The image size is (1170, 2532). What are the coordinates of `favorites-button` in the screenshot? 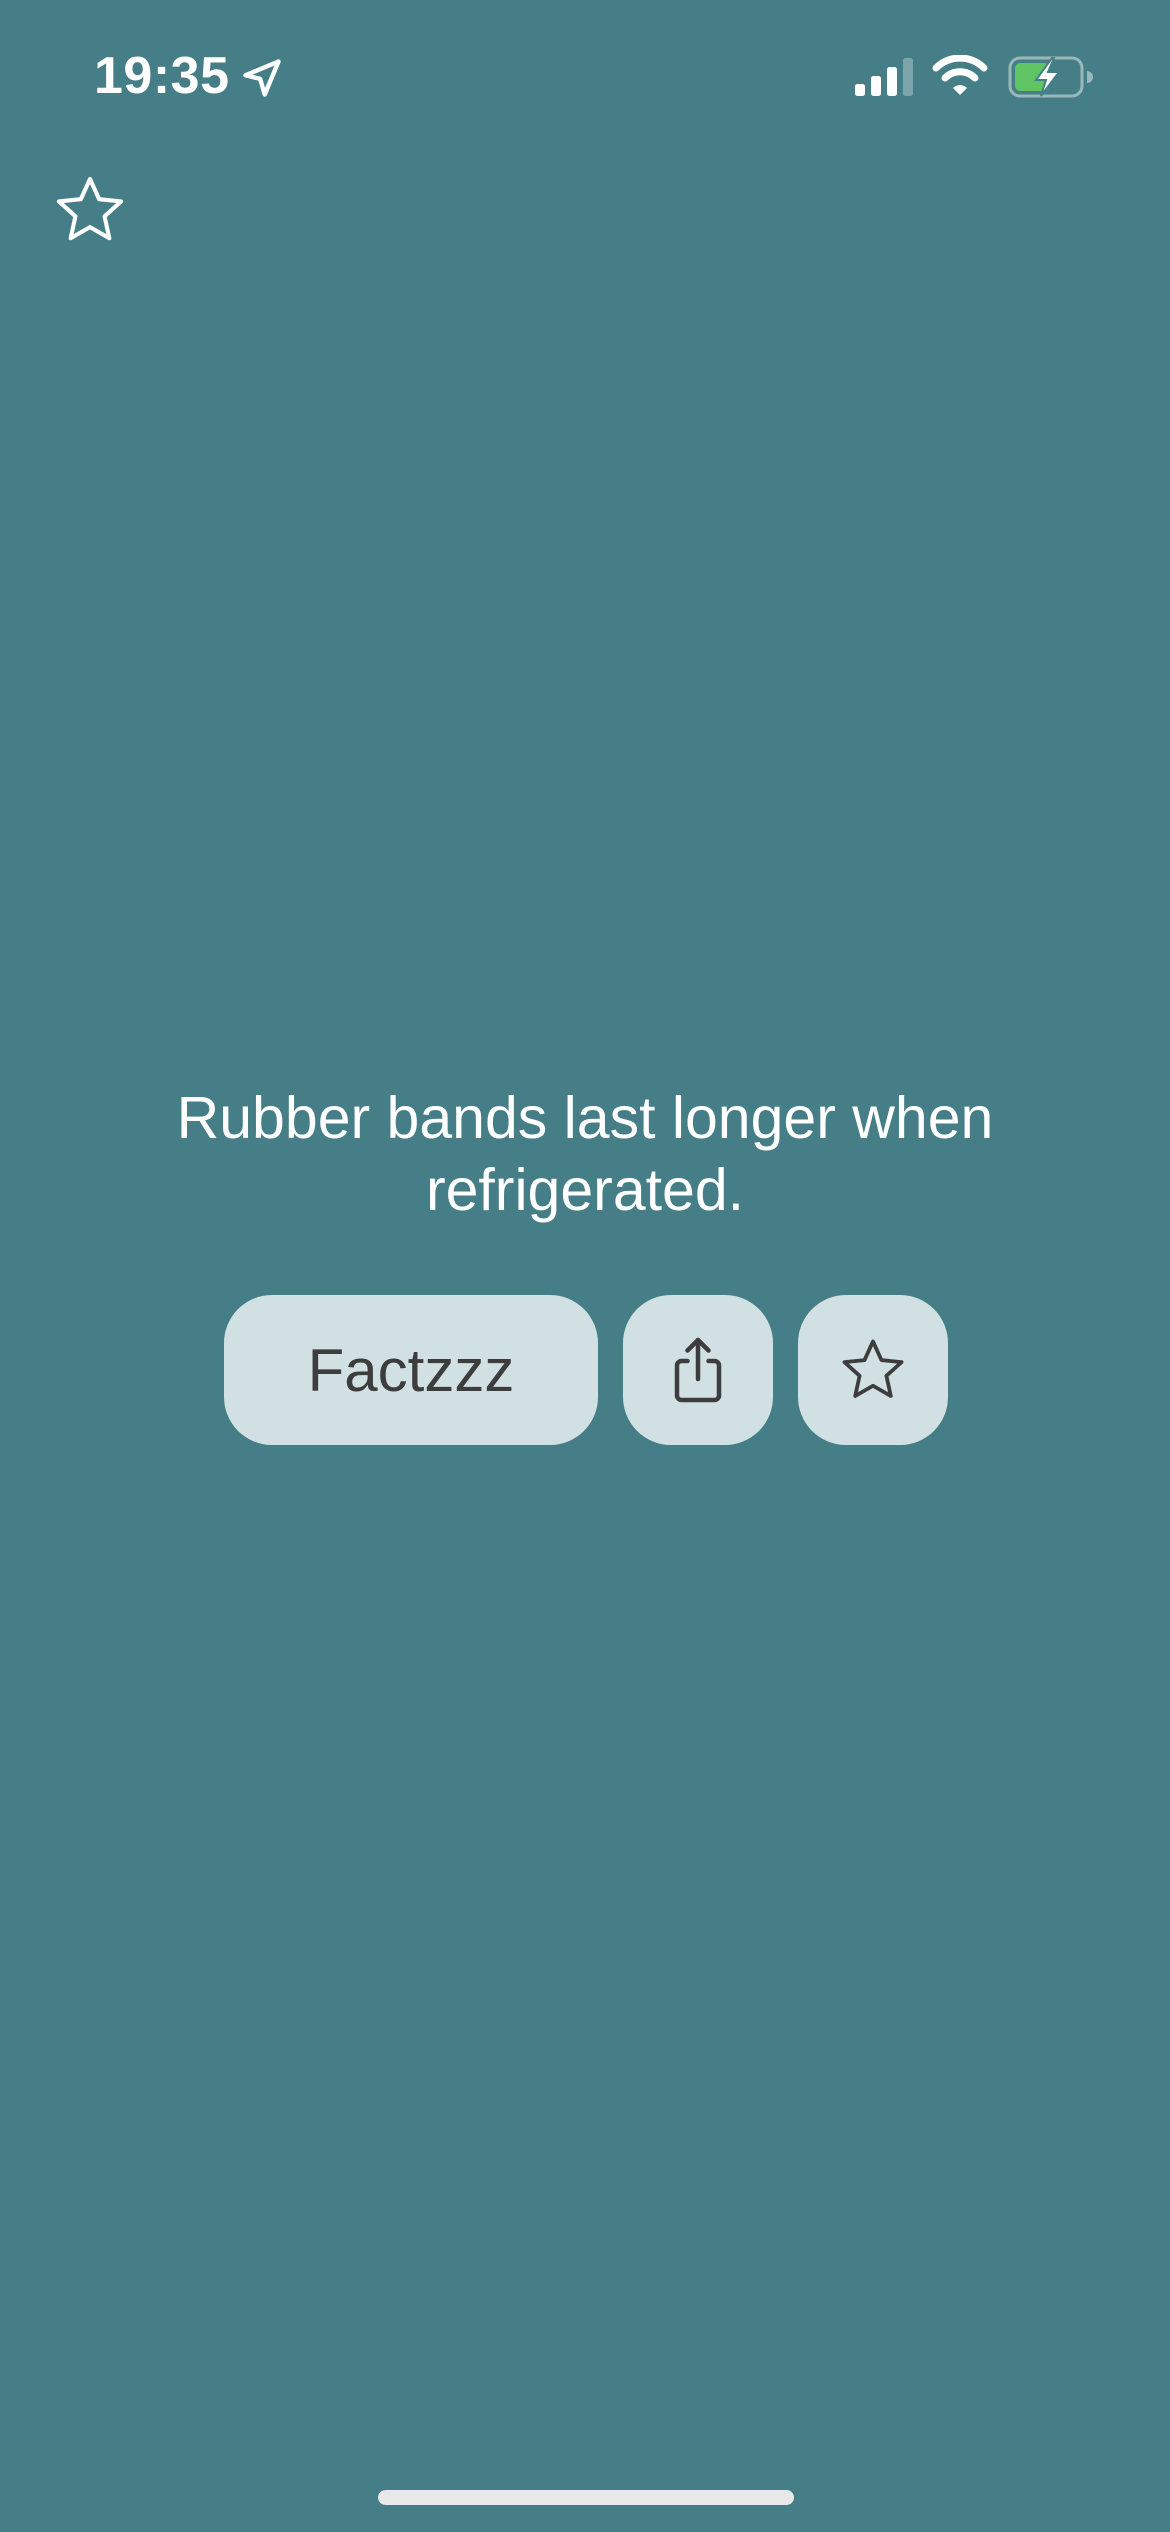 It's located at (90, 210).